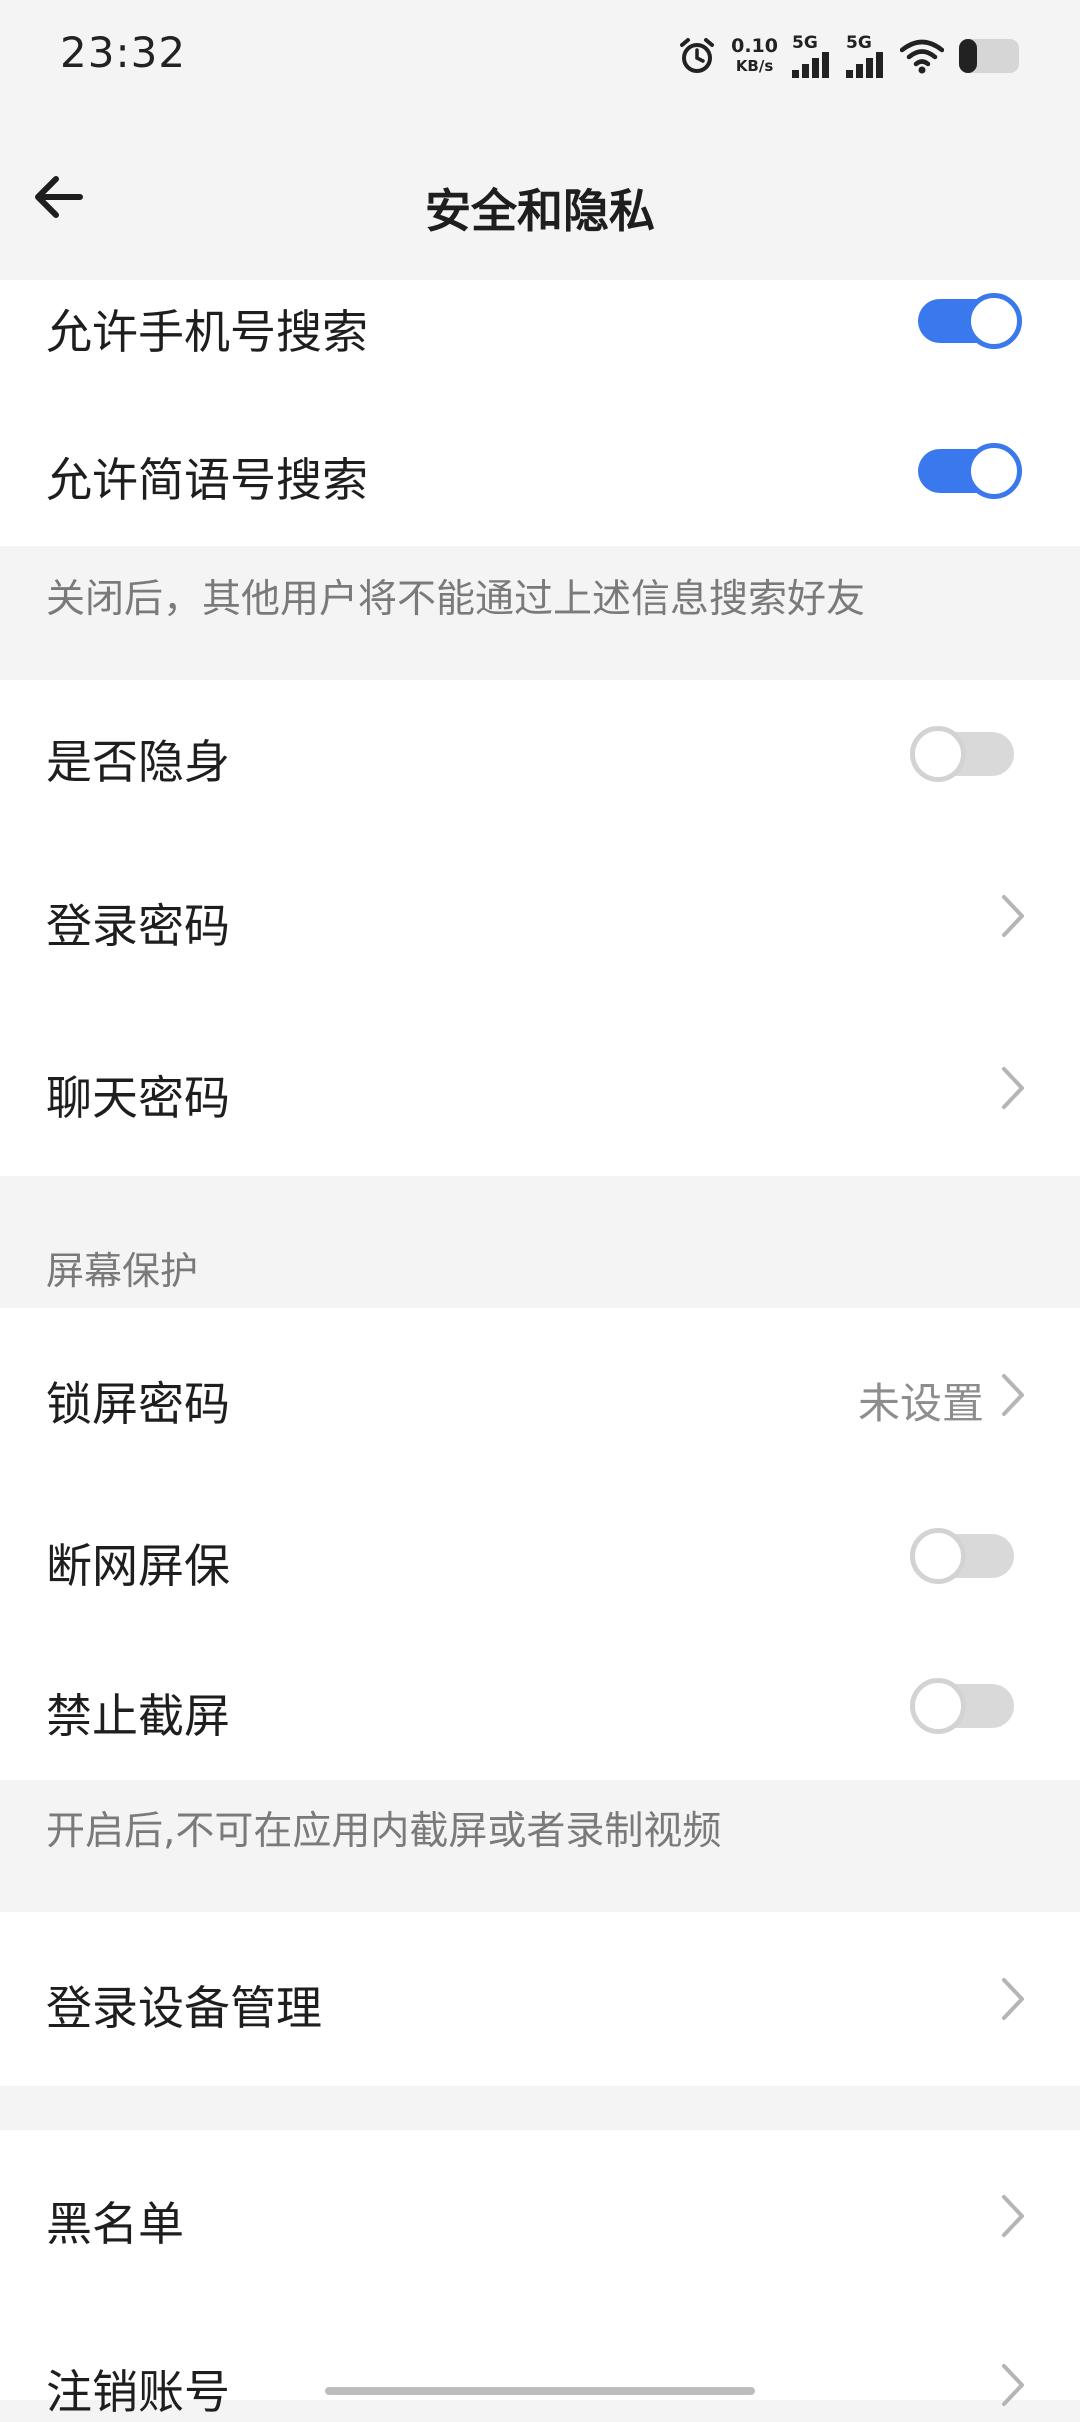 The height and width of the screenshot is (2422, 1080). I want to click on signal-2: 5G, so click(866, 56).